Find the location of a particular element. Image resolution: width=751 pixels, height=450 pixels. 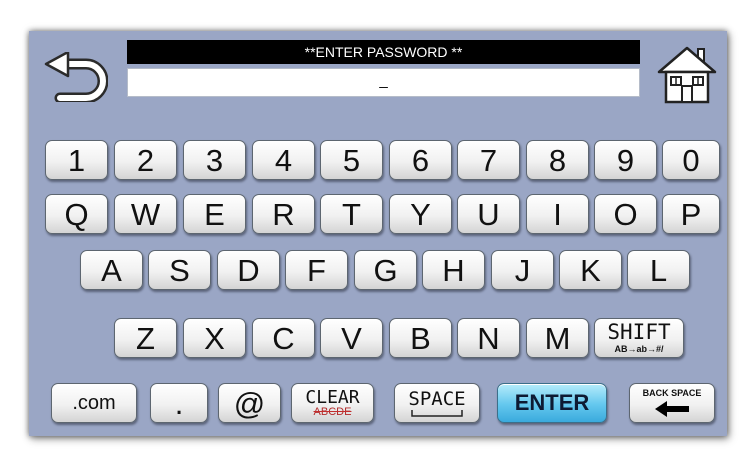

key-q: Q is located at coordinates (76, 214).